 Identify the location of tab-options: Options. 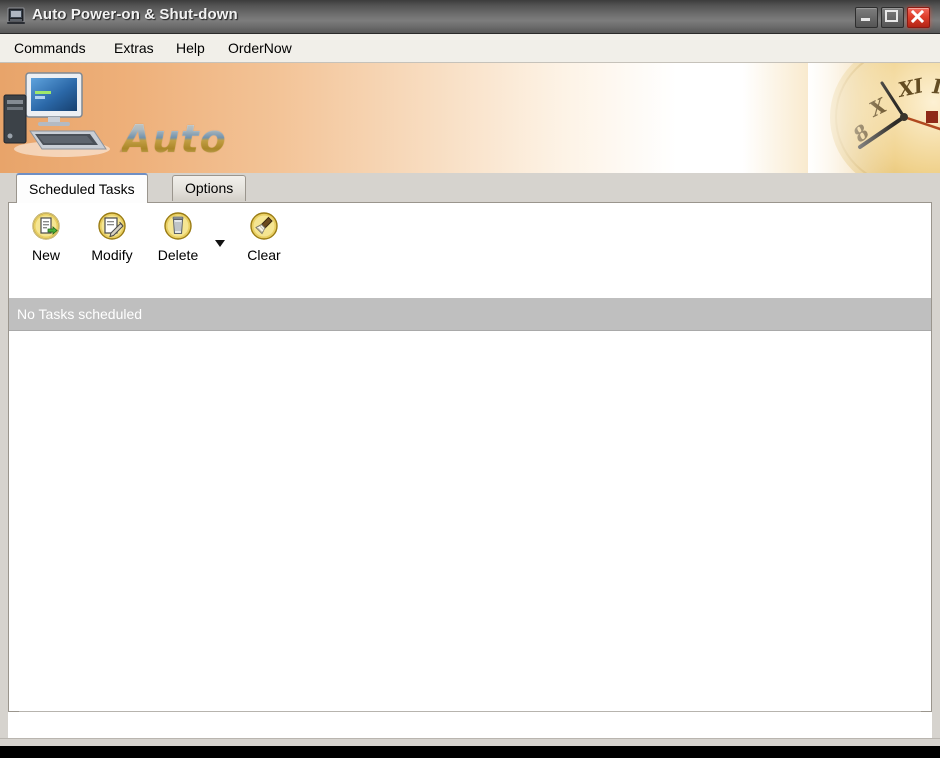
(209, 188).